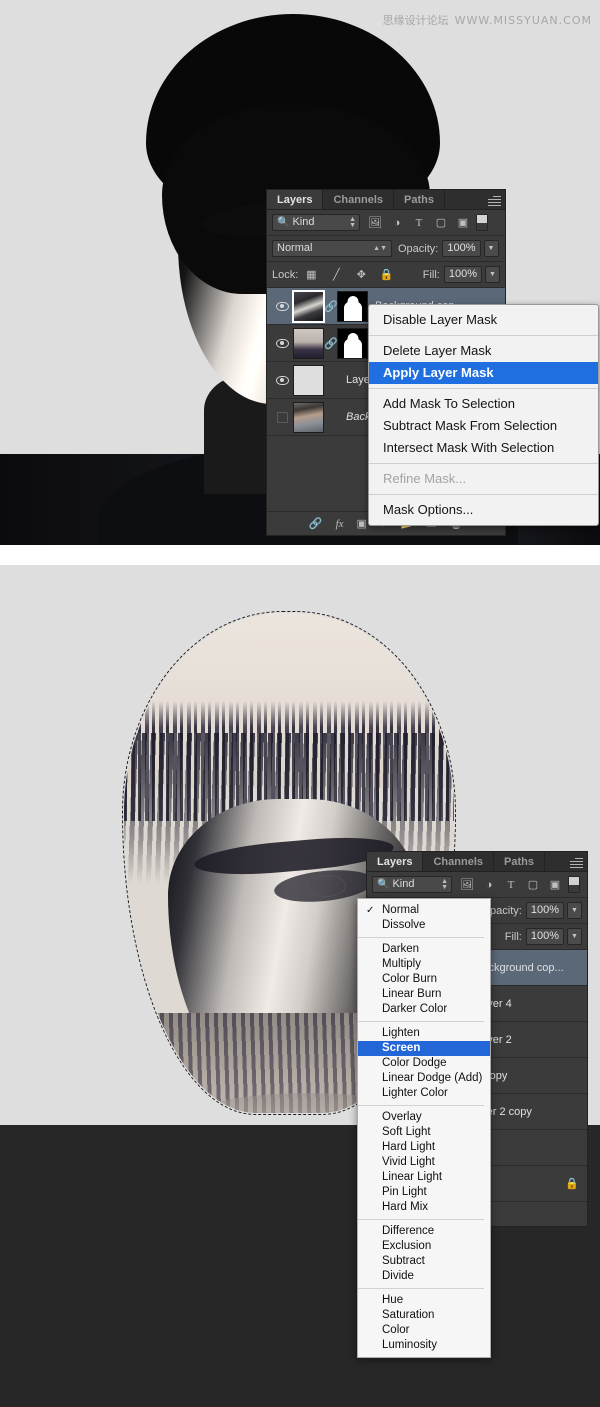 The height and width of the screenshot is (1407, 600). I want to click on blend-item-linear-light: Linear Light, so click(424, 1177).